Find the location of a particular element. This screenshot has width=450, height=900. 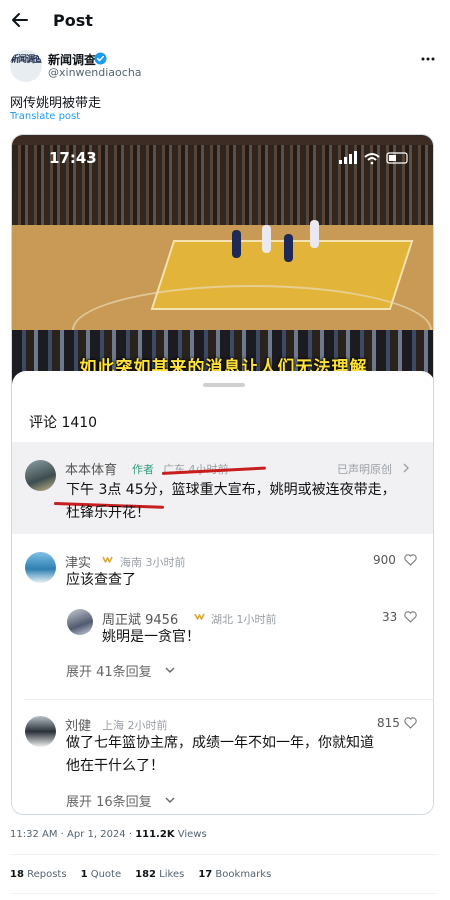

original-declaration: 已声明原创 is located at coordinates (364, 469).